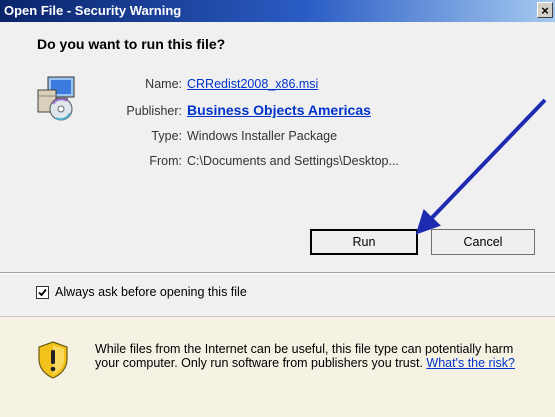 This screenshot has height=417, width=555. I want to click on divider, so click(277, 273).